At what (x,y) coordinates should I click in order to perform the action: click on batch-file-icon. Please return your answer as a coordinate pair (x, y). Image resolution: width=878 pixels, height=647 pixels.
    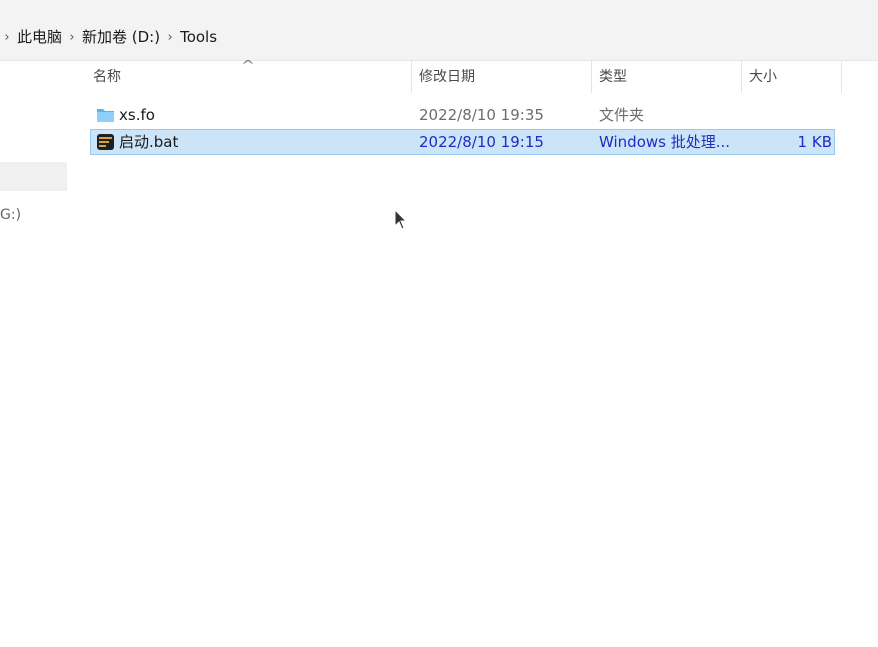
    Looking at the image, I should click on (105, 142).